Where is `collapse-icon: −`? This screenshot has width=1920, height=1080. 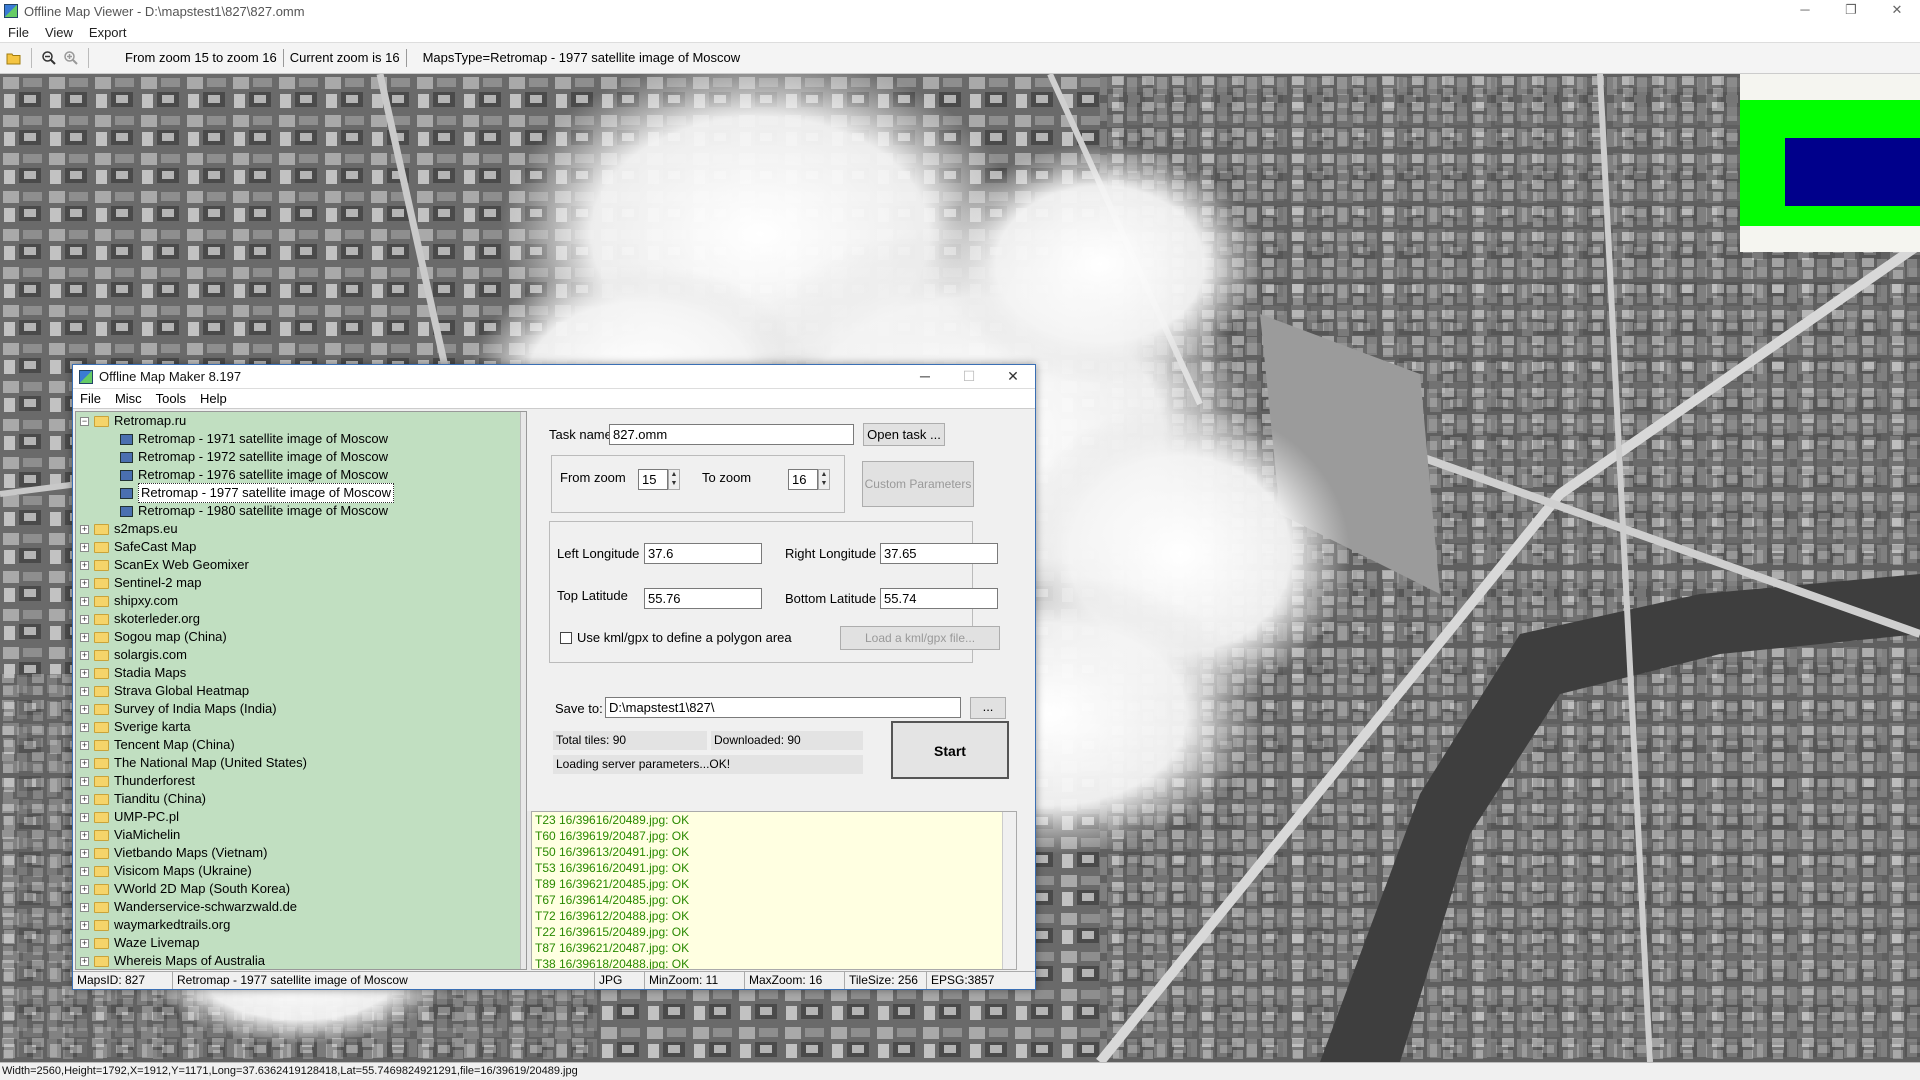 collapse-icon: − is located at coordinates (84, 421).